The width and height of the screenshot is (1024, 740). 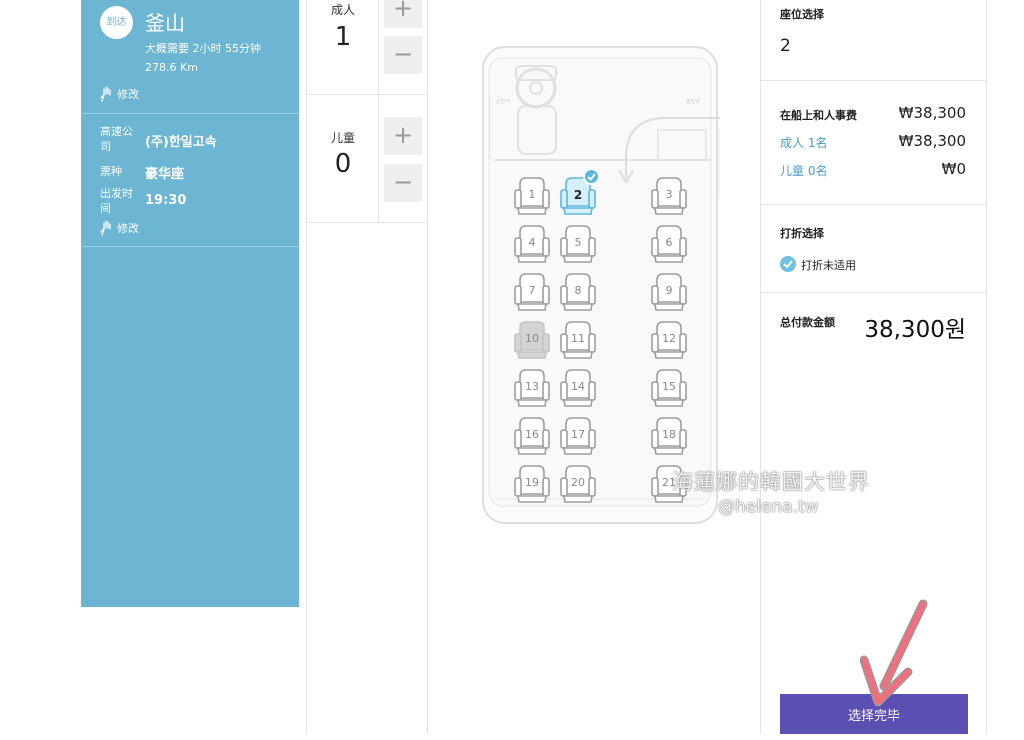 I want to click on company-label: 高速公司, so click(x=116, y=139).